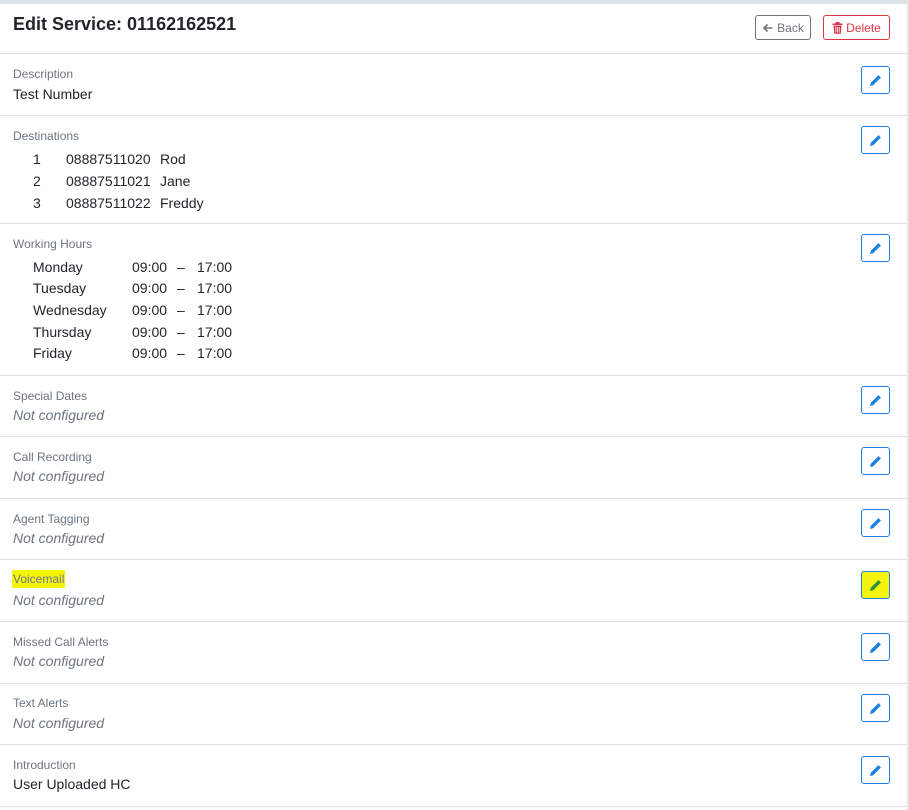 The image size is (909, 810). Describe the element at coordinates (108, 159) in the screenshot. I see `destination-number: 08887511020` at that location.